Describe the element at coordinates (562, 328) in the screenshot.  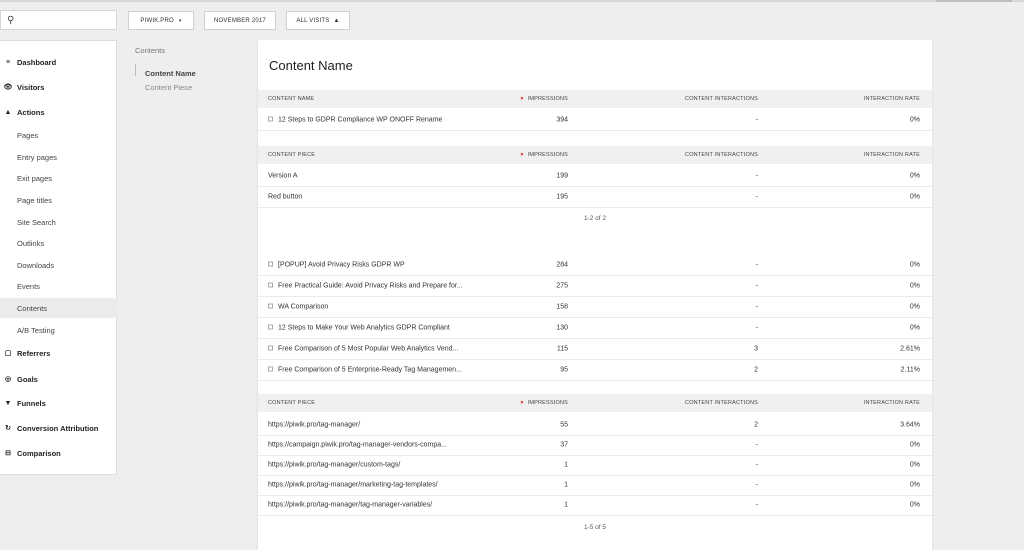
I see `row-impressions: 130` at that location.